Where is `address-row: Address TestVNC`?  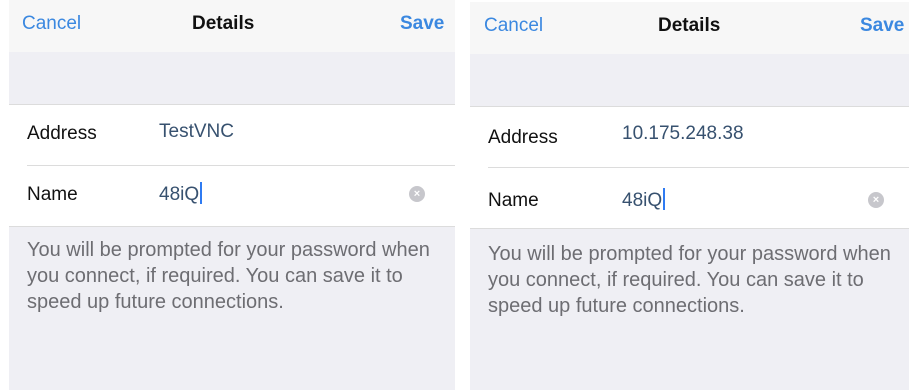
address-row: Address TestVNC is located at coordinates (232, 135).